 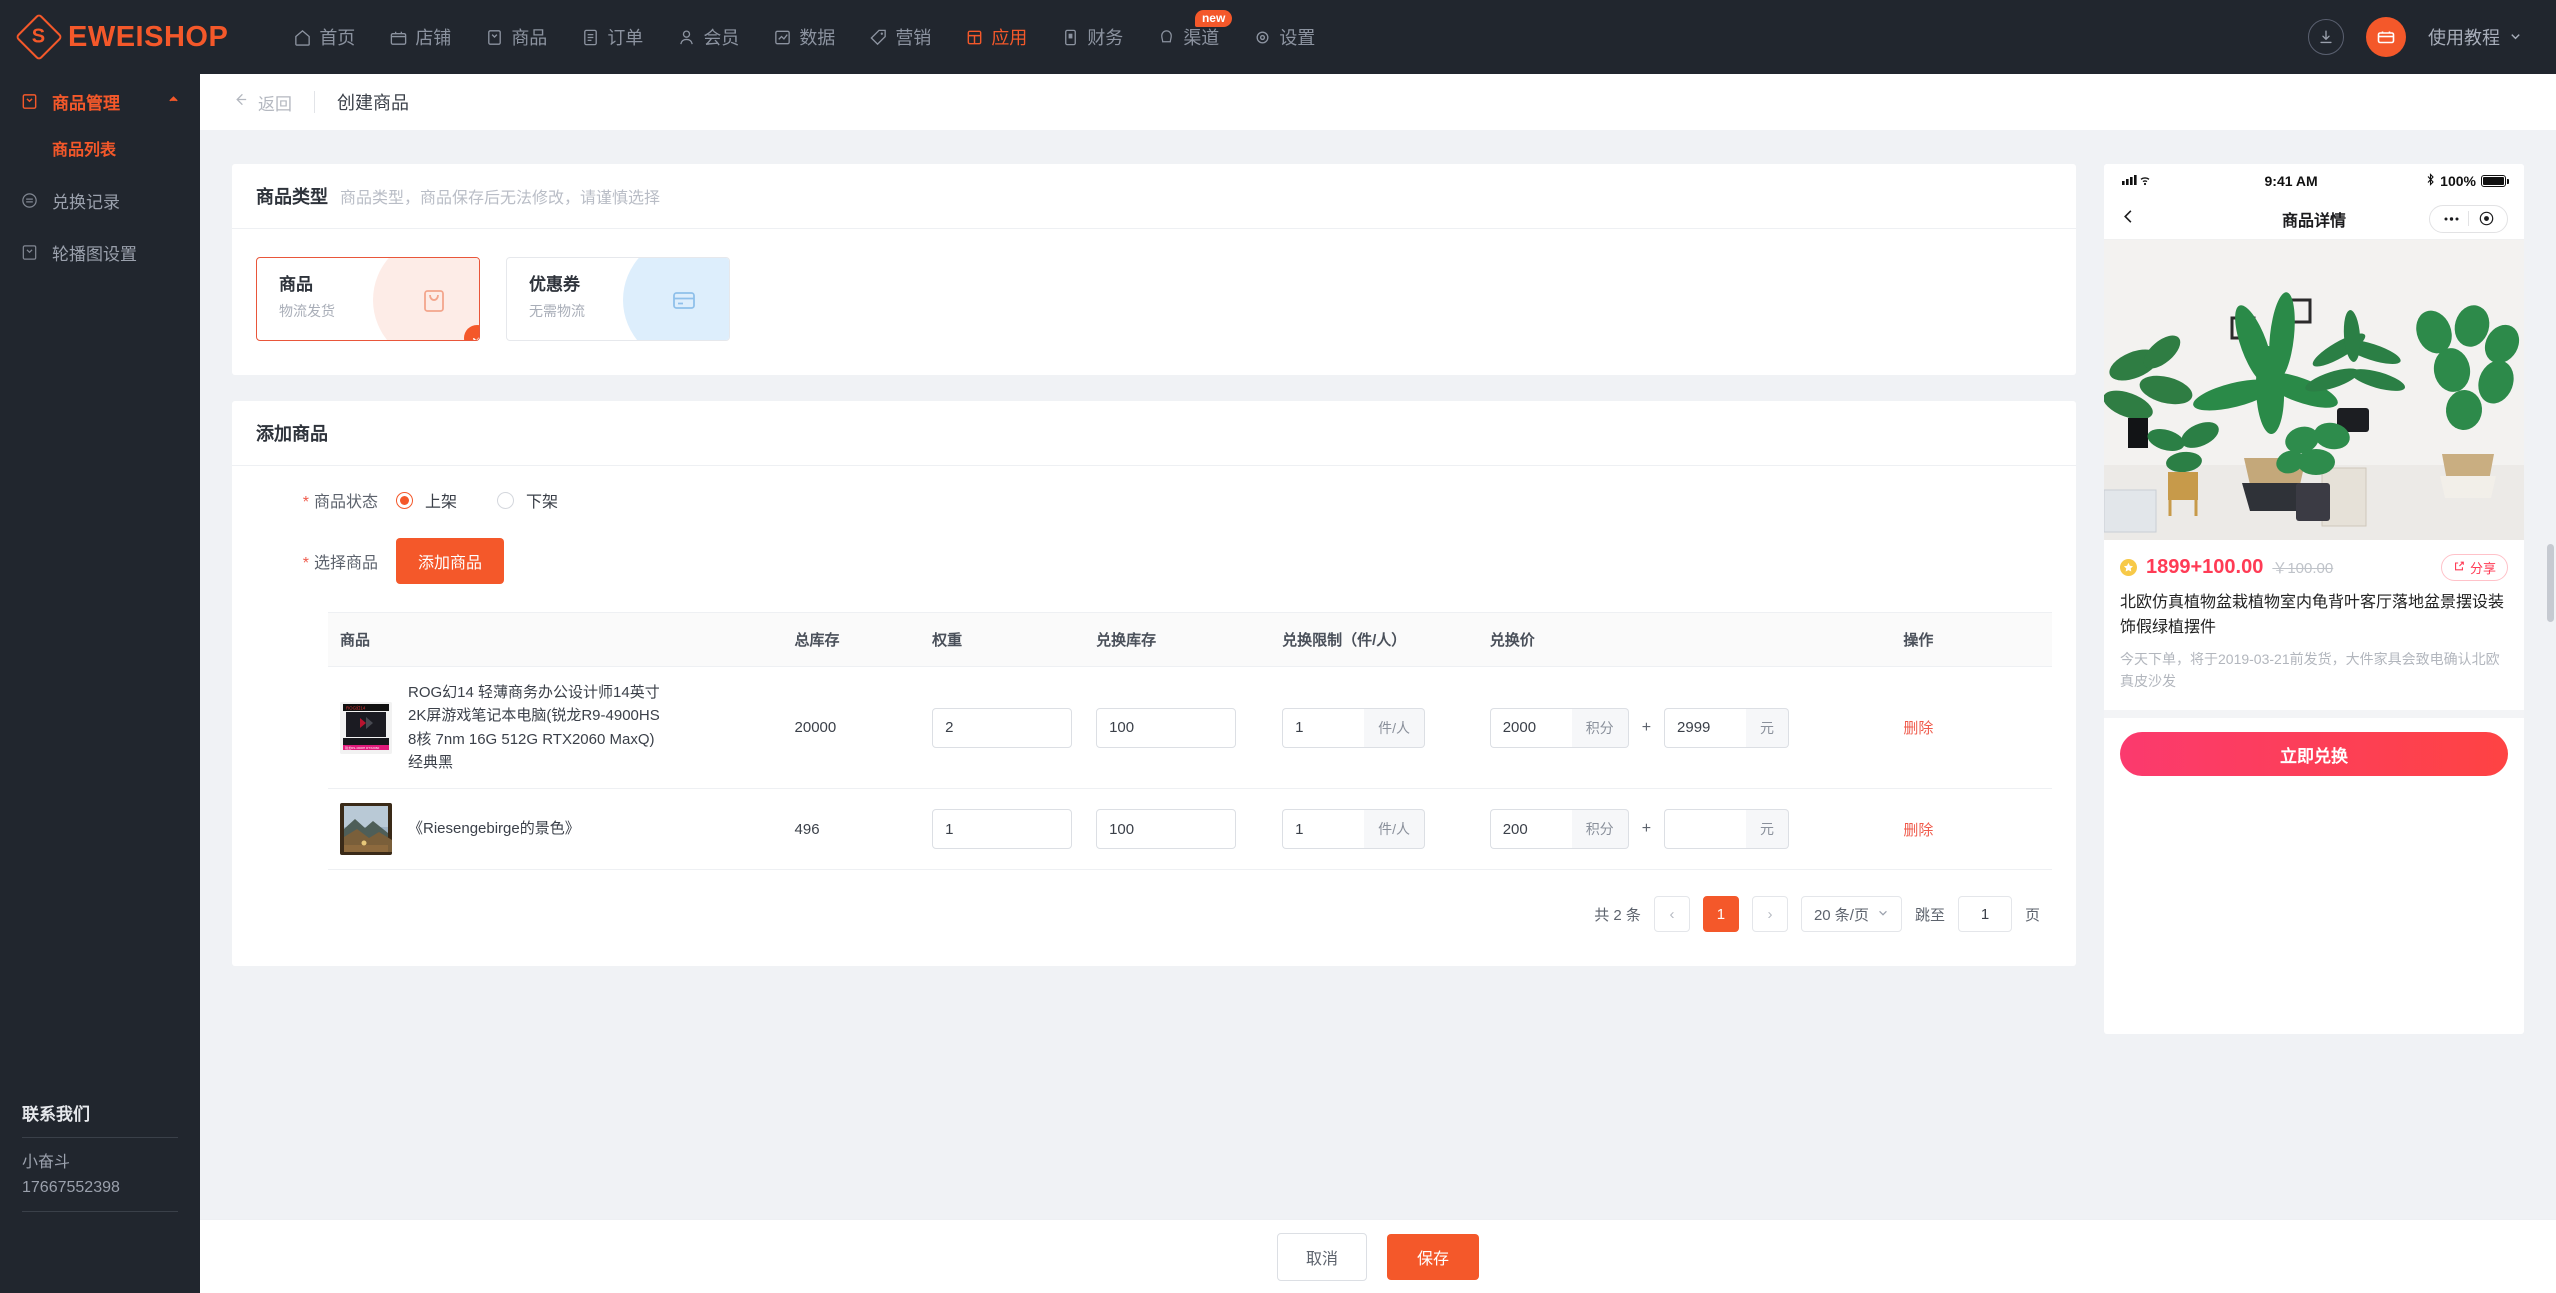 What do you see at coordinates (1671, 914) in the screenshot?
I see `pagination-prev-button: ‹` at bounding box center [1671, 914].